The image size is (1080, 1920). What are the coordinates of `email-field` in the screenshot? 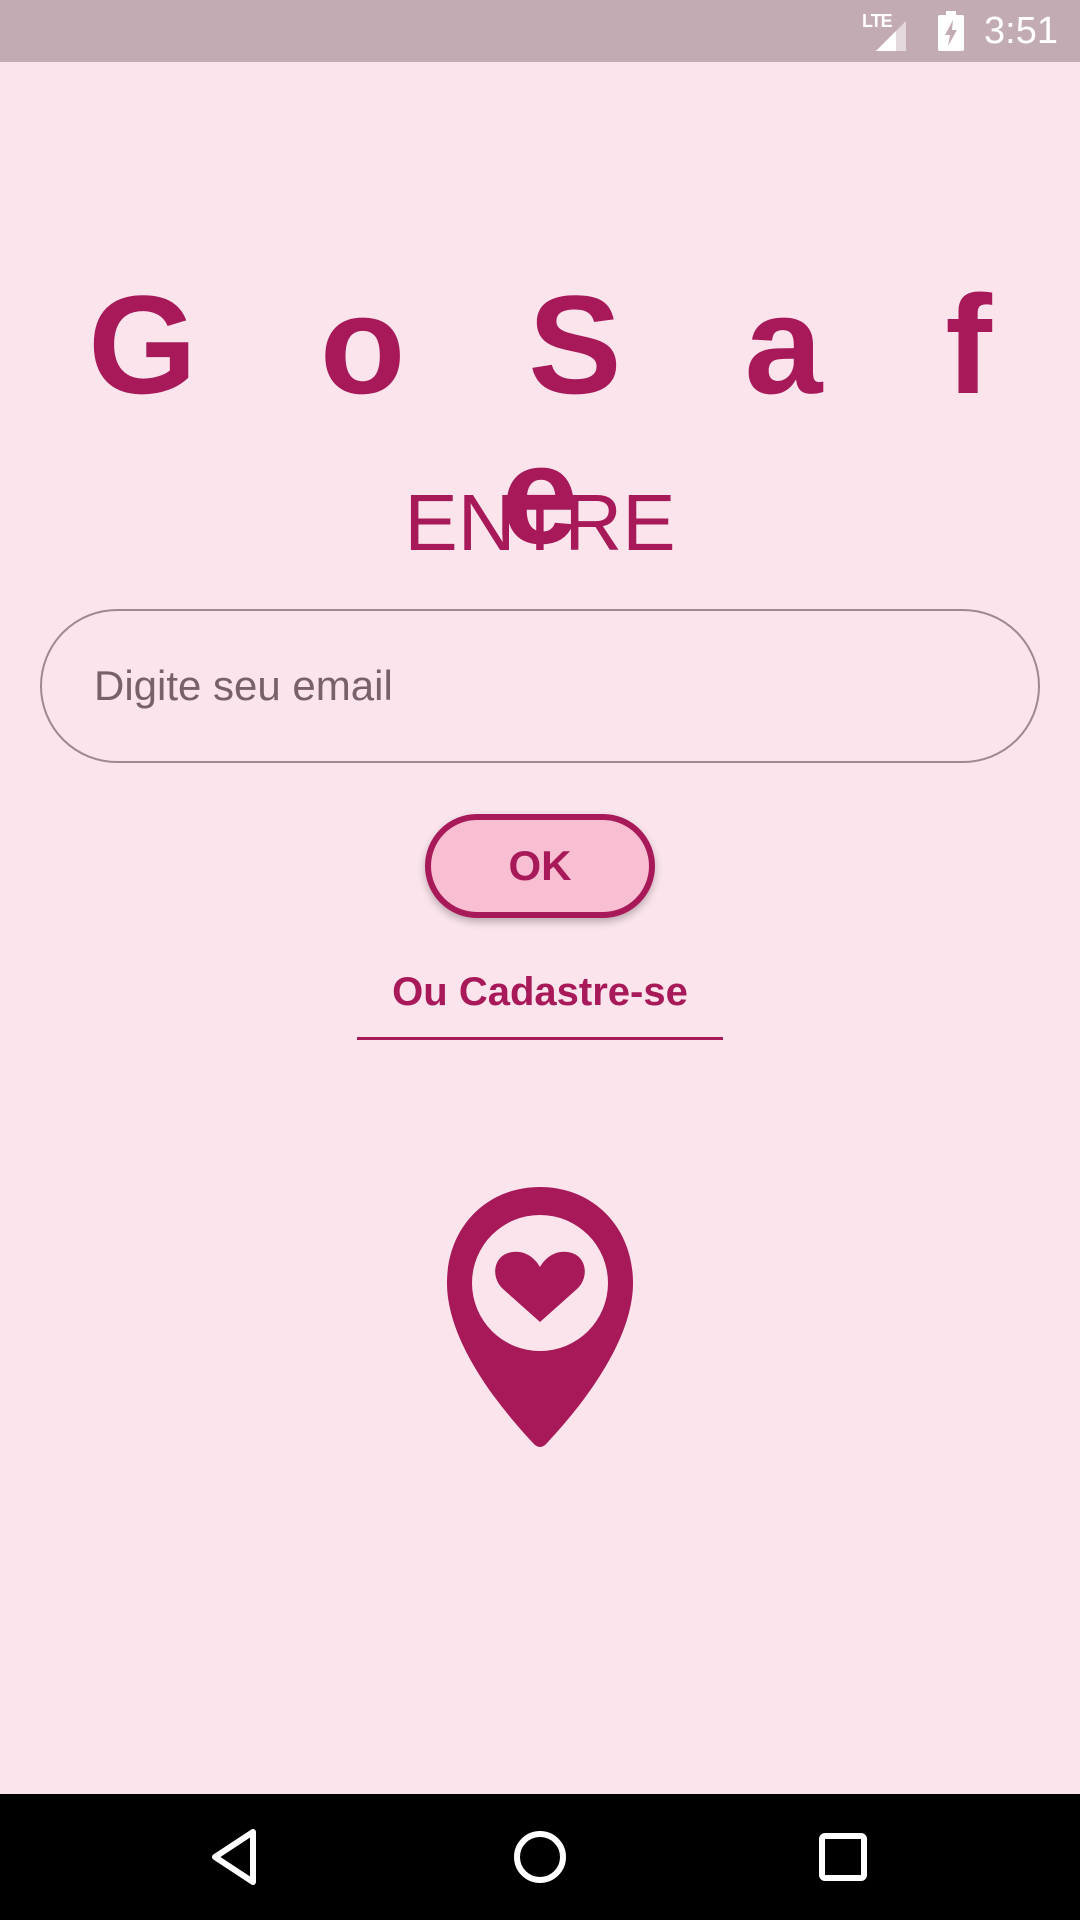 It's located at (540, 686).